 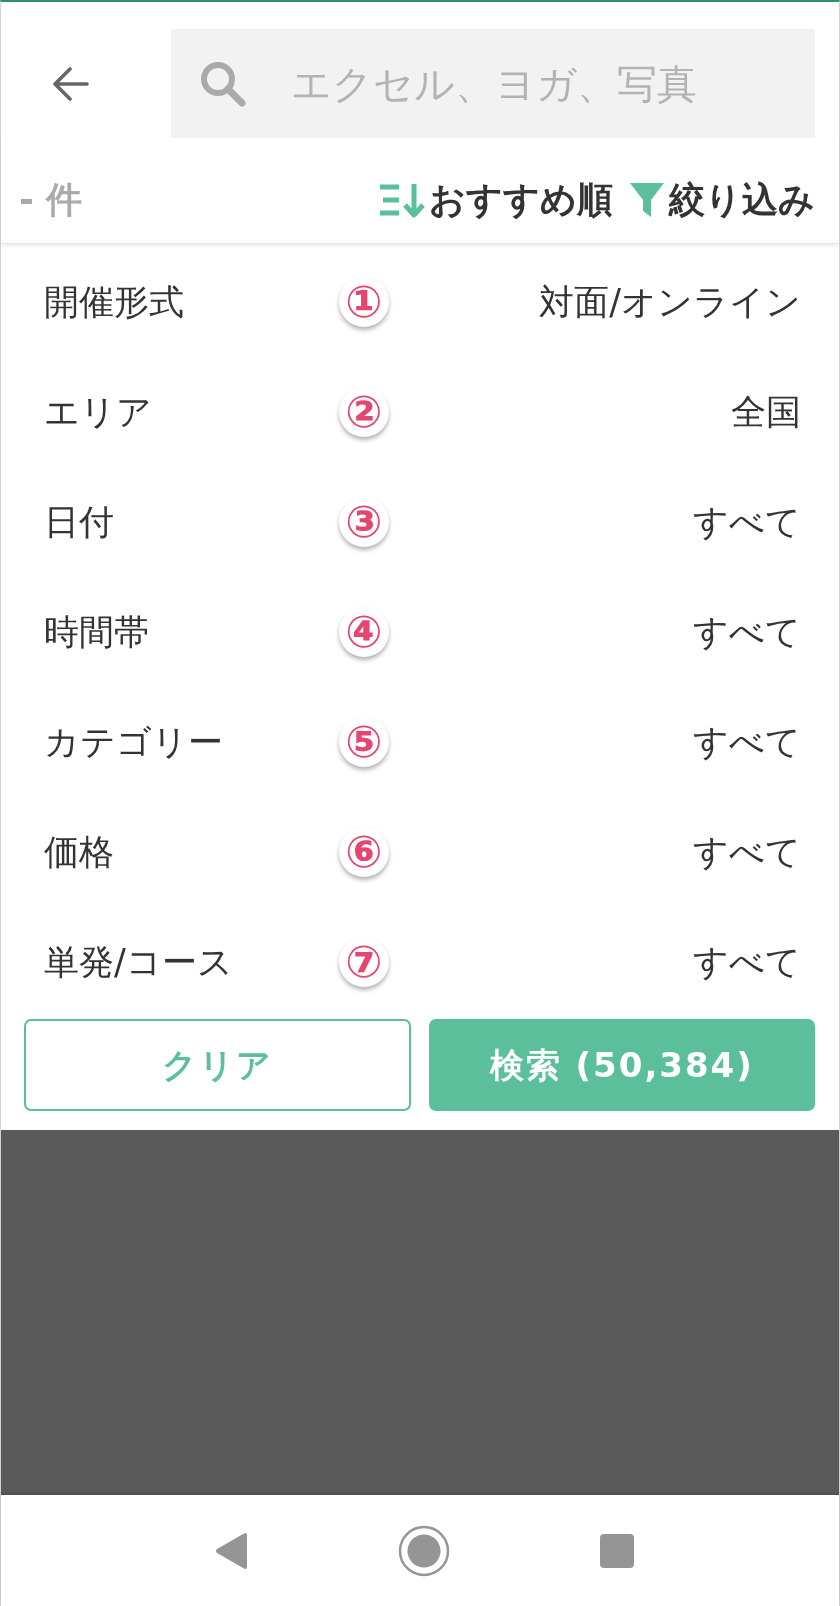 I want to click on triangle-back-icon, so click(x=231, y=1550).